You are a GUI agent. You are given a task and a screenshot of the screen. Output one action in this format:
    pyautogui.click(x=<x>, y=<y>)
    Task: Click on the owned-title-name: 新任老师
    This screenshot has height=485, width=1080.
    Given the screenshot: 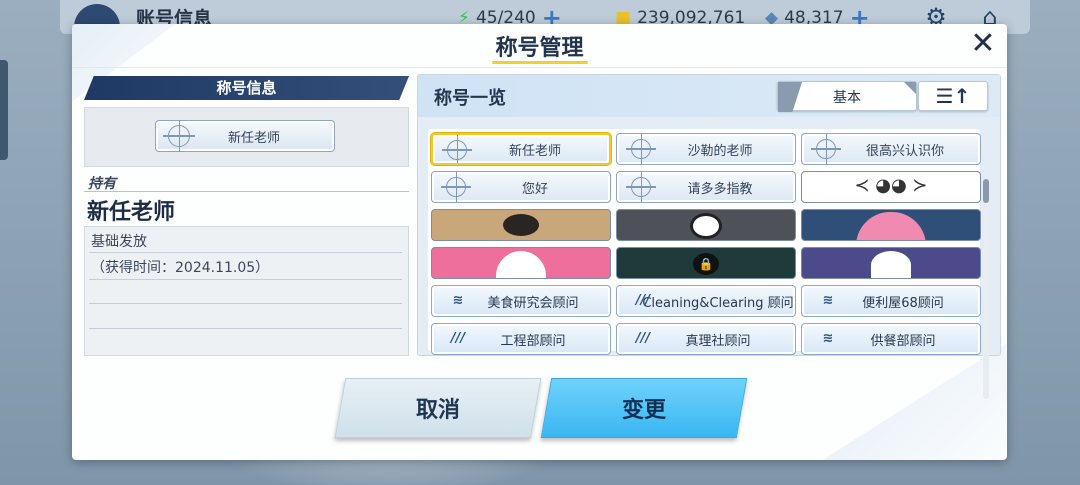 What is the action you would take?
    pyautogui.click(x=131, y=212)
    